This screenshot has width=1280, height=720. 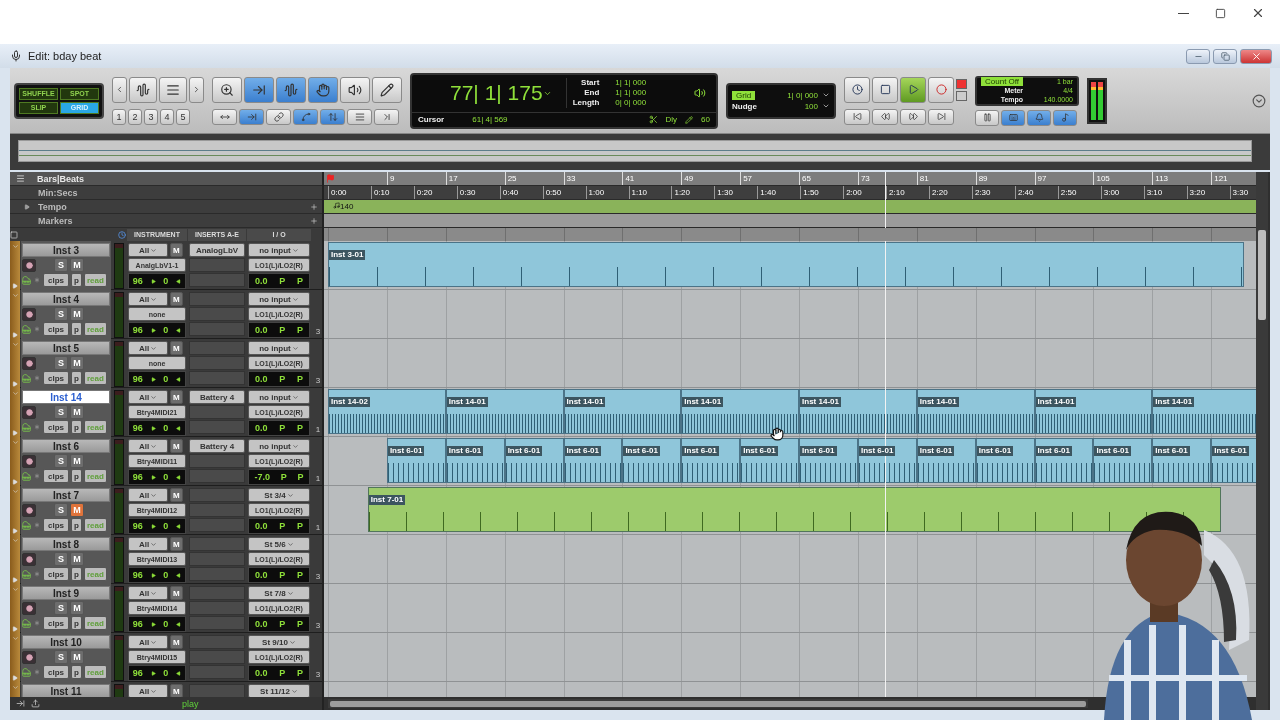 What do you see at coordinates (987, 117) in the screenshot?
I see `merge-button` at bounding box center [987, 117].